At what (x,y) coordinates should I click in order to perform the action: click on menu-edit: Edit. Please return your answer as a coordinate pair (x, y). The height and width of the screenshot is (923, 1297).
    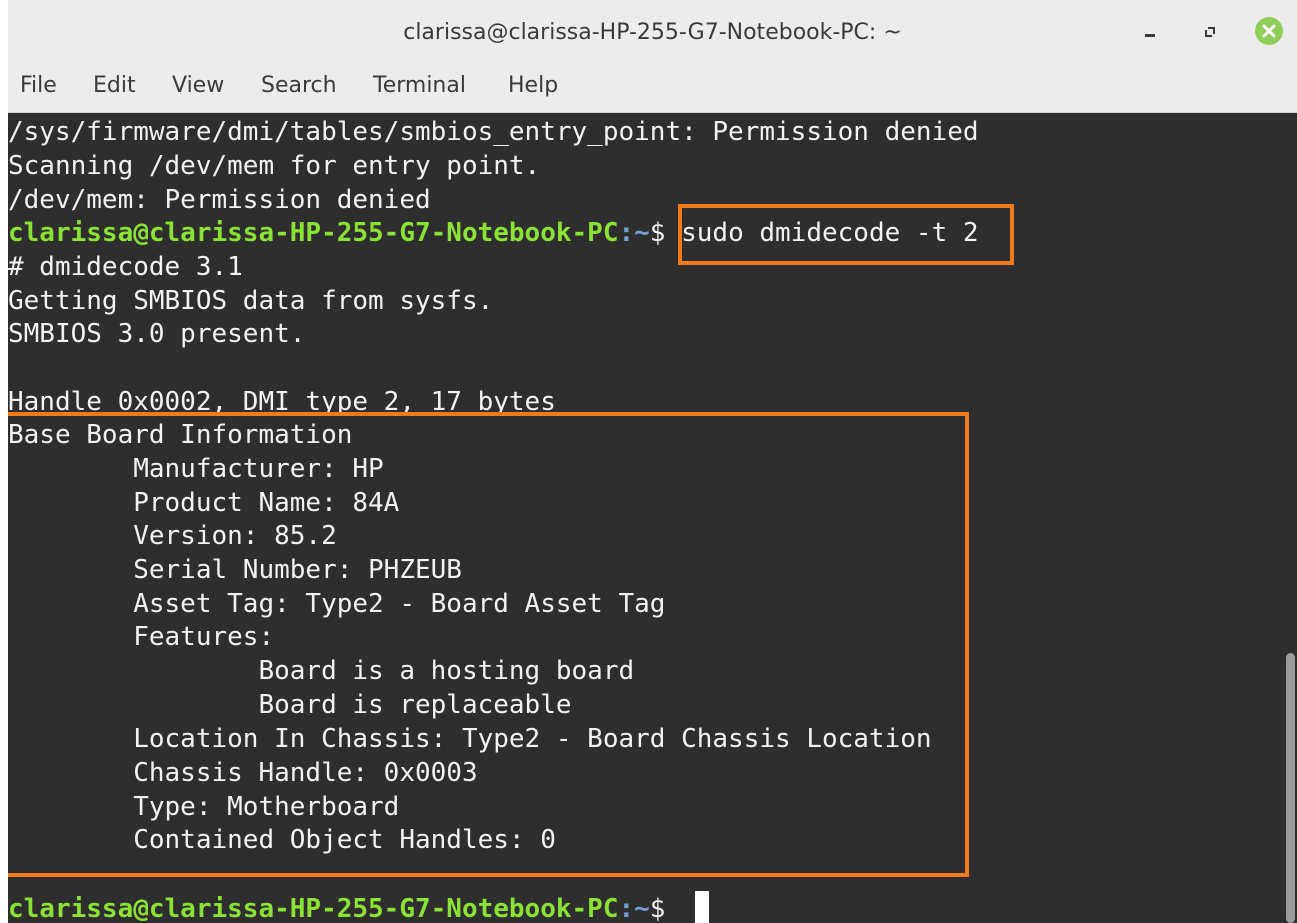
    Looking at the image, I should click on (114, 85).